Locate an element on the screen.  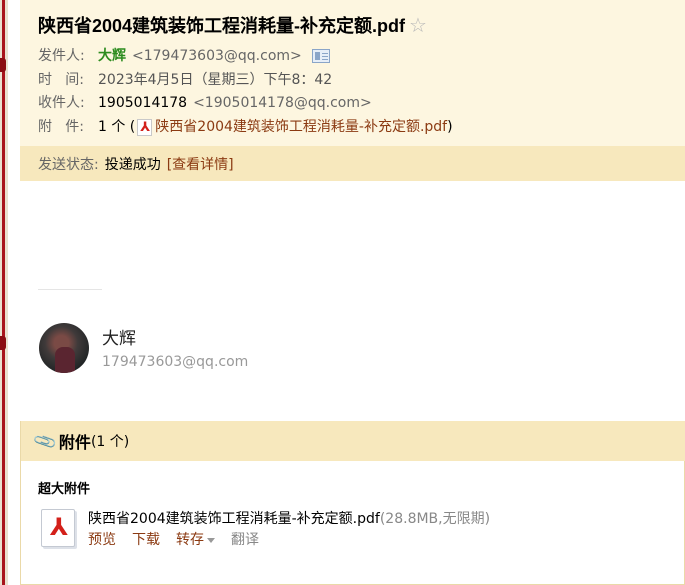
attachment-row: 附 件: 1 个 ( 陕西省2004建筑装饰工程消耗量-补充定额.pdf ) is located at coordinates (245, 127).